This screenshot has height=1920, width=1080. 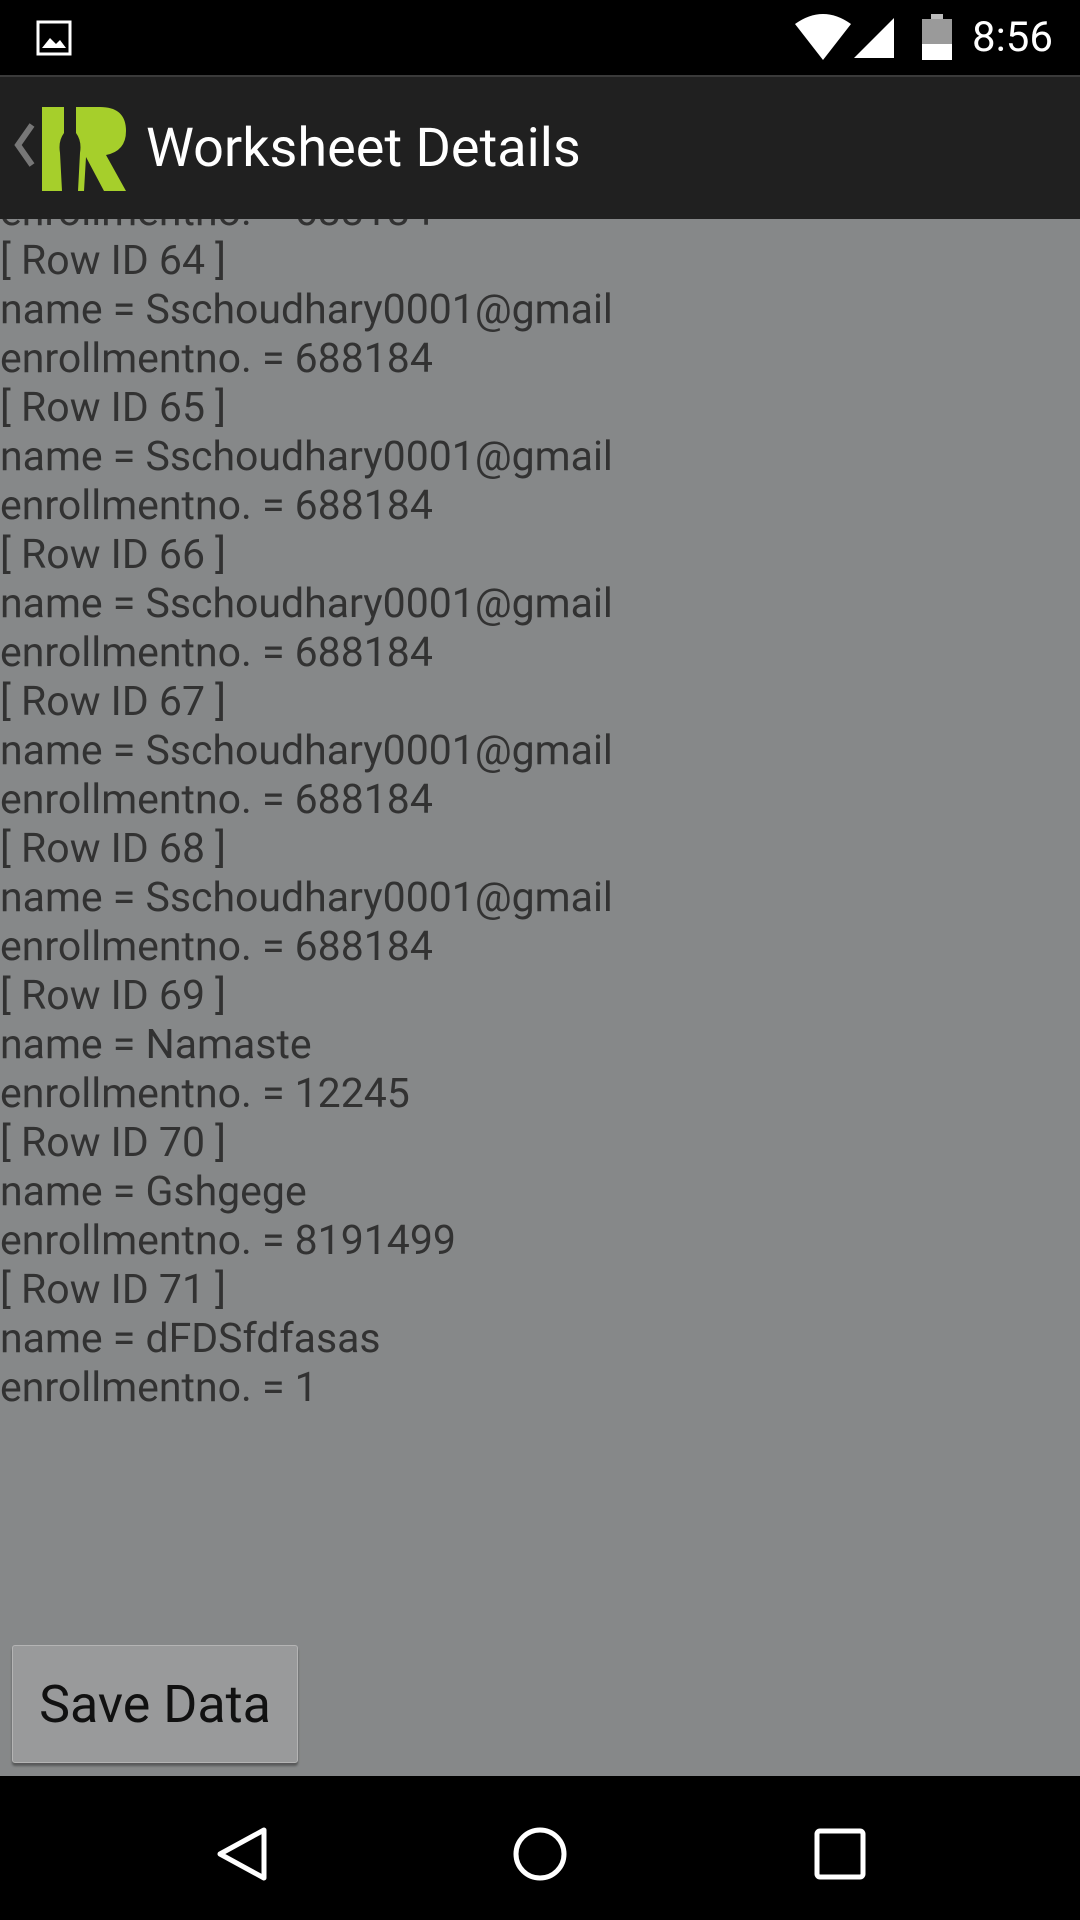 I want to click on row-id-label: [ Row ID 66 ], so click(x=113, y=555).